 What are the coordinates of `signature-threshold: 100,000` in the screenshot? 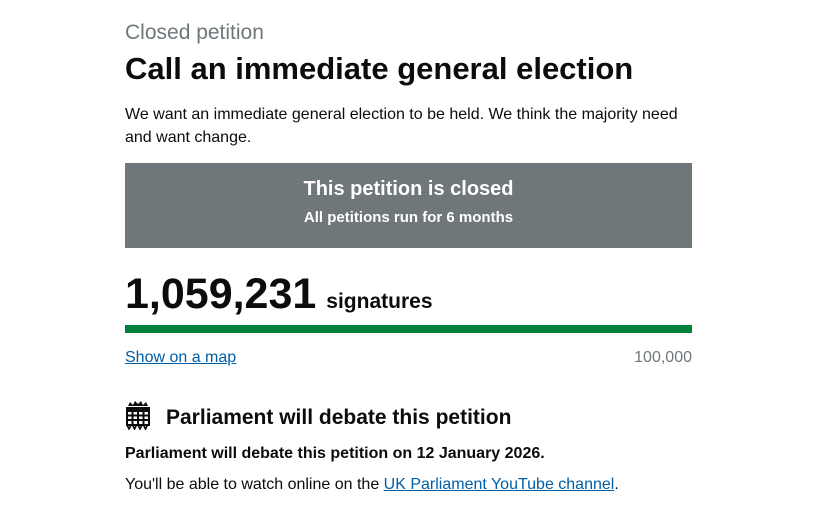 It's located at (663, 357).